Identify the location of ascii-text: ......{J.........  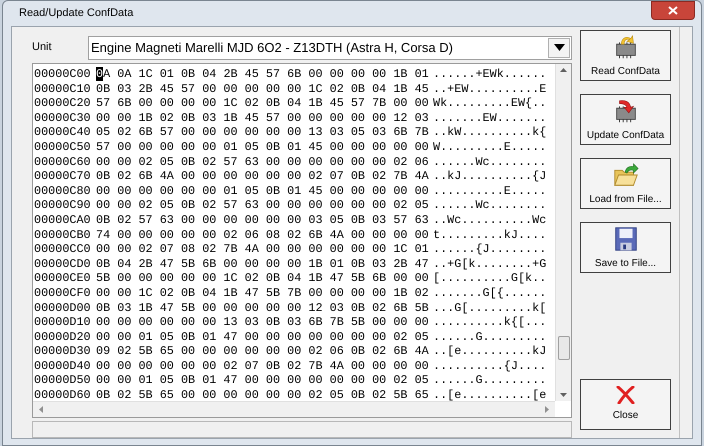
(489, 249).